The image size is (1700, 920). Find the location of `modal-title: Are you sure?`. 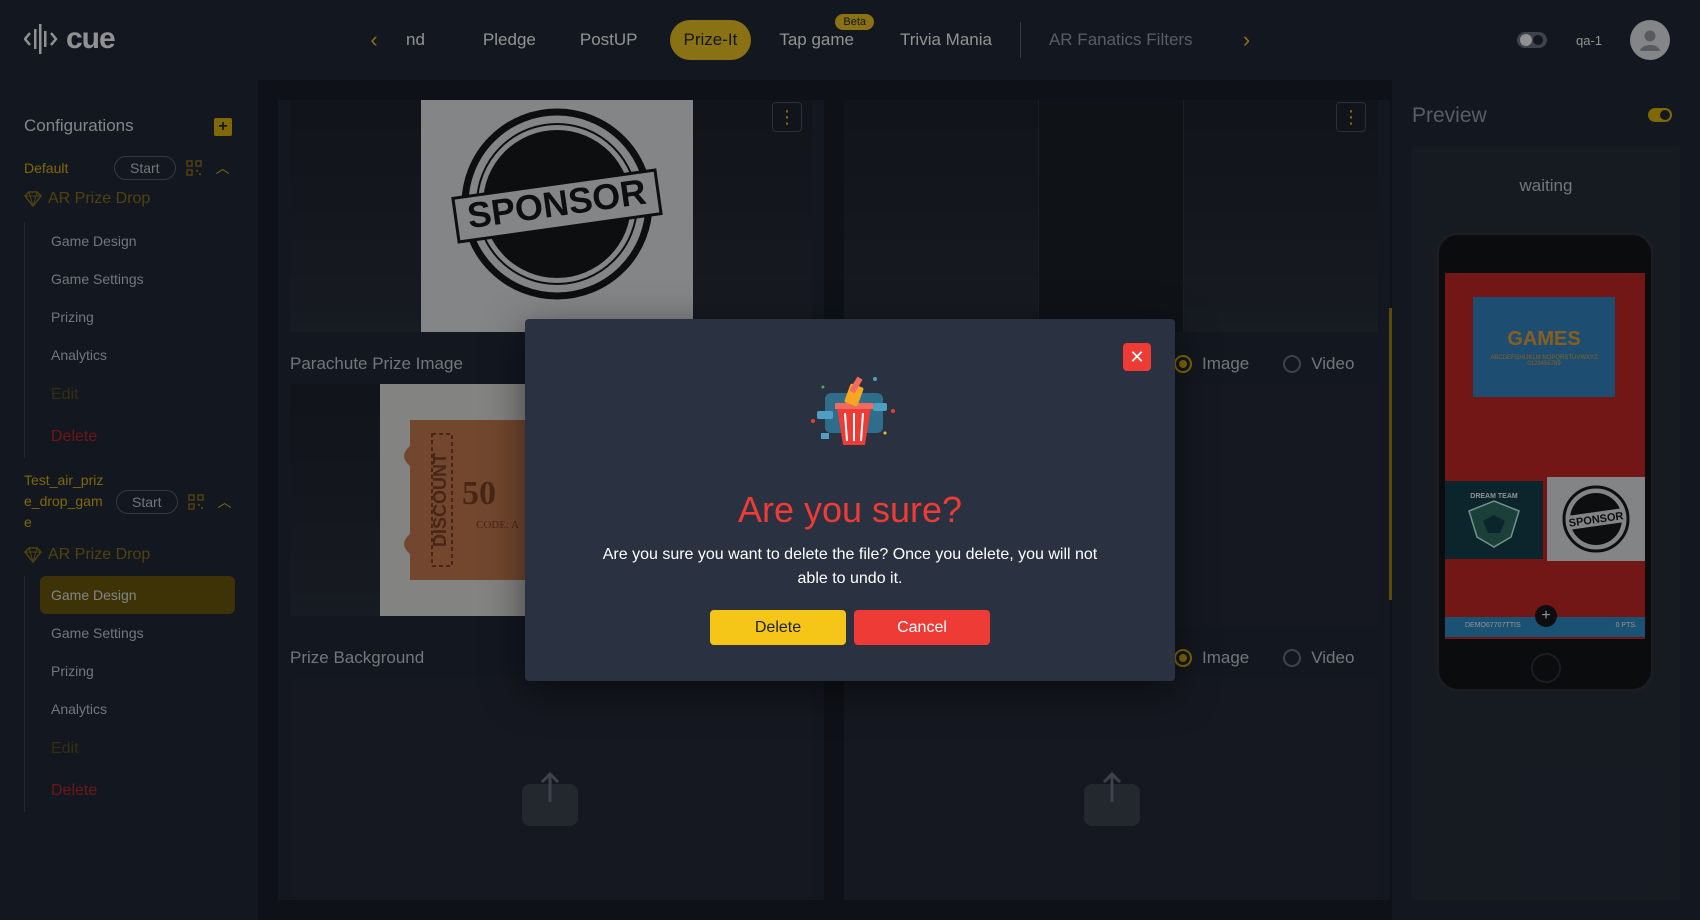

modal-title: Are you sure? is located at coordinates (850, 509).